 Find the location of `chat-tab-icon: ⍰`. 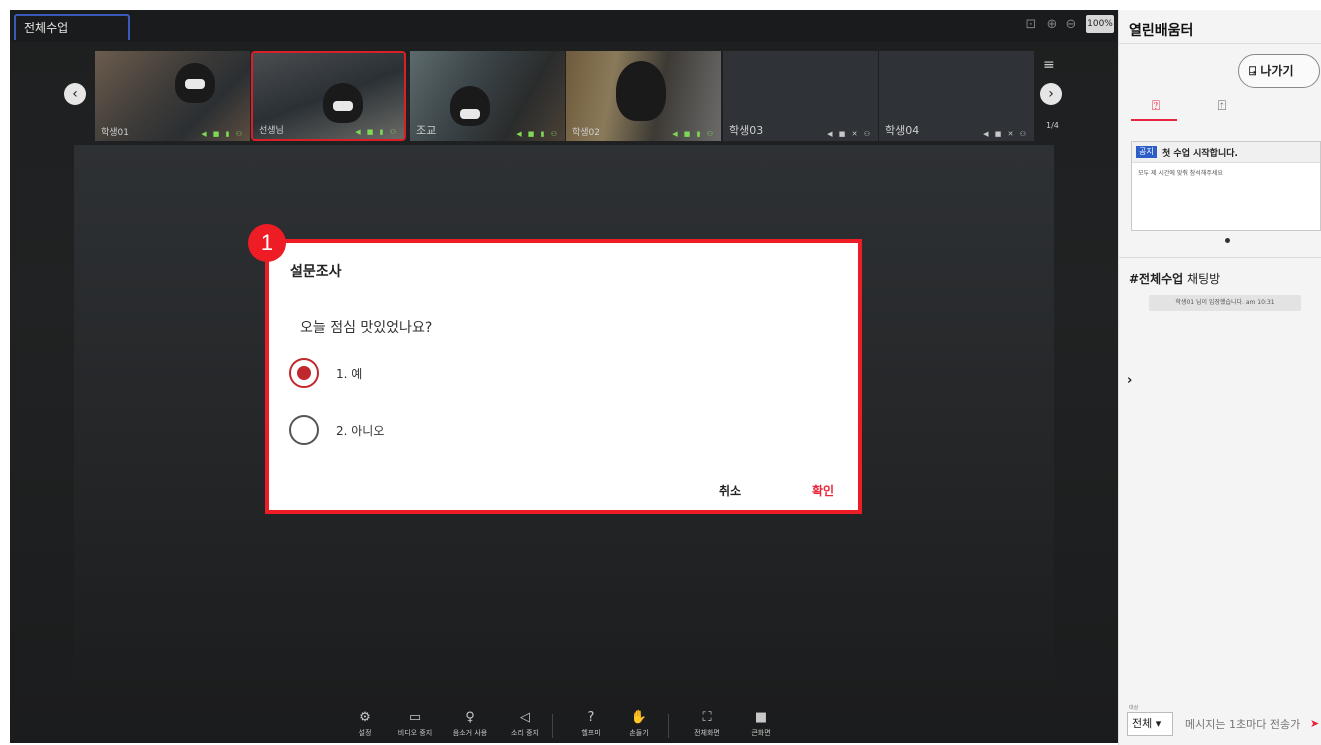

chat-tab-icon: ⍰ is located at coordinates (1156, 106).